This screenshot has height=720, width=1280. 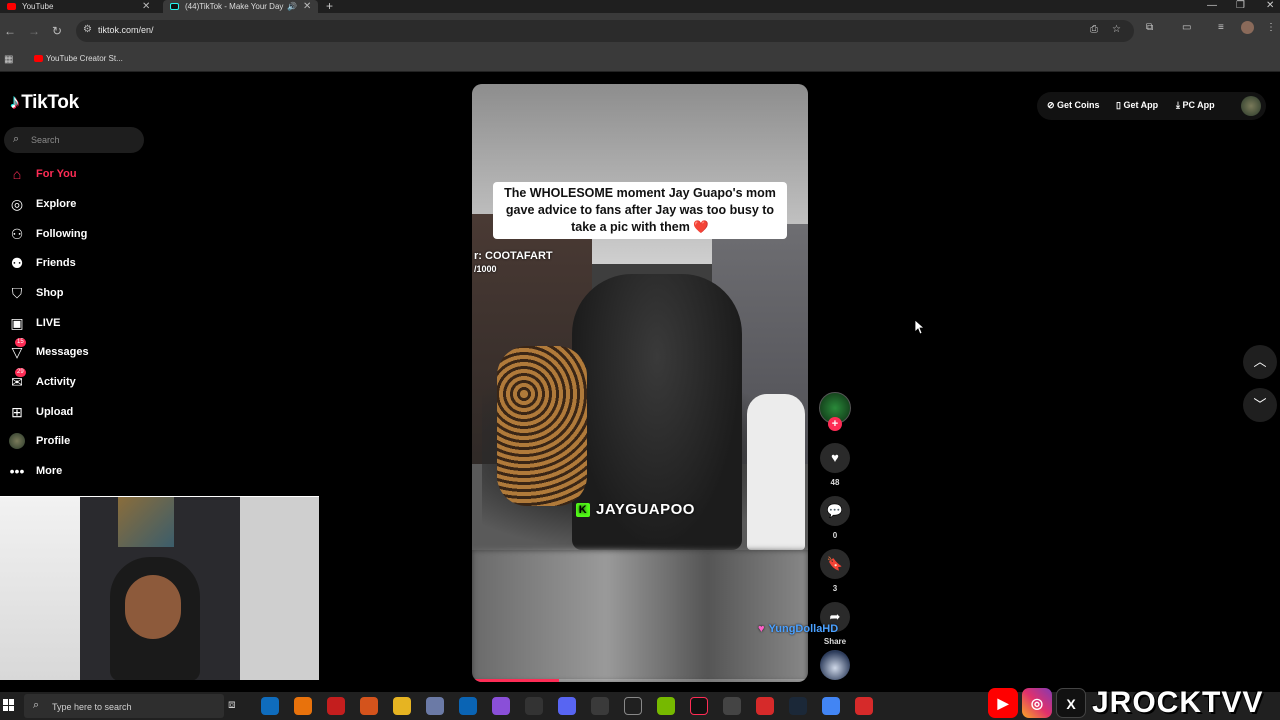 I want to click on shop-bag-icon: ⛉, so click(x=17, y=293).